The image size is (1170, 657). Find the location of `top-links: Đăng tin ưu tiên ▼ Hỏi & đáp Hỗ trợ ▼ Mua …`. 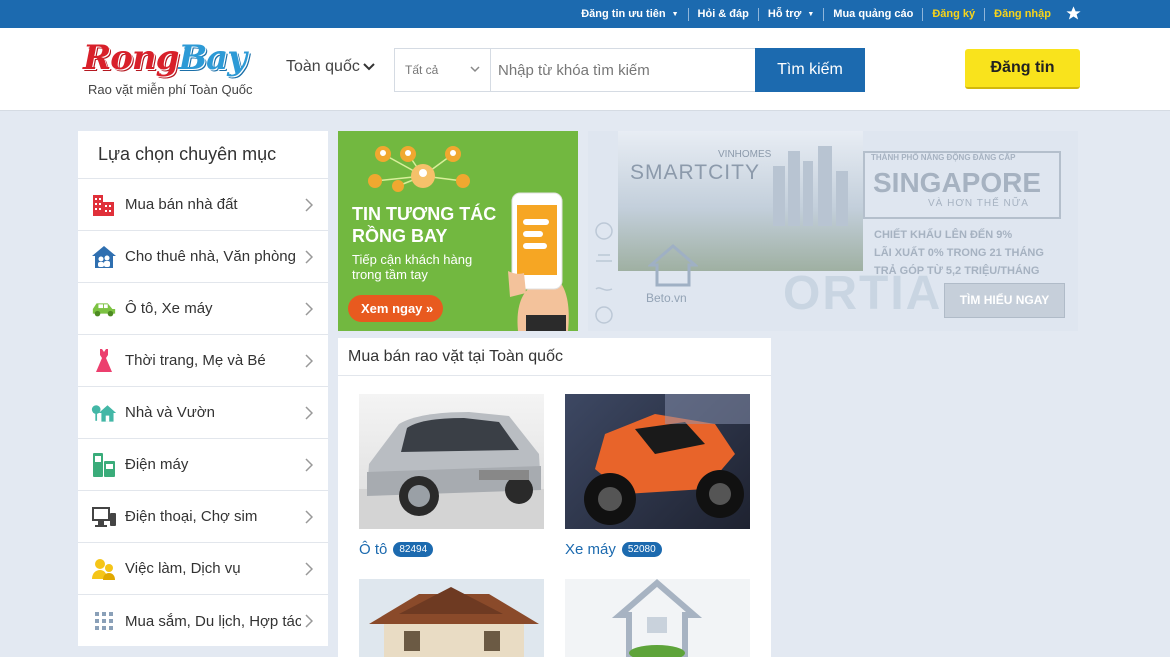

top-links: Đăng tin ưu tiên ▼ Hỏi & đáp Hỗ trợ ▼ Mua … is located at coordinates (816, 14).